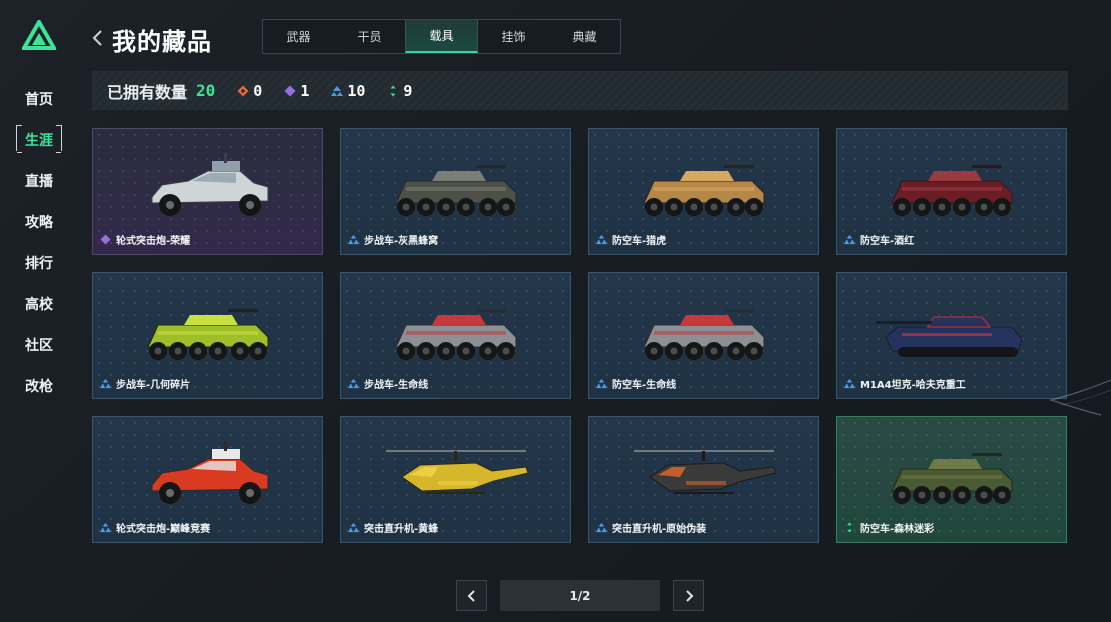 The width and height of the screenshot is (1111, 622). I want to click on vehicle-card: 防空车-酒红, so click(951, 191).